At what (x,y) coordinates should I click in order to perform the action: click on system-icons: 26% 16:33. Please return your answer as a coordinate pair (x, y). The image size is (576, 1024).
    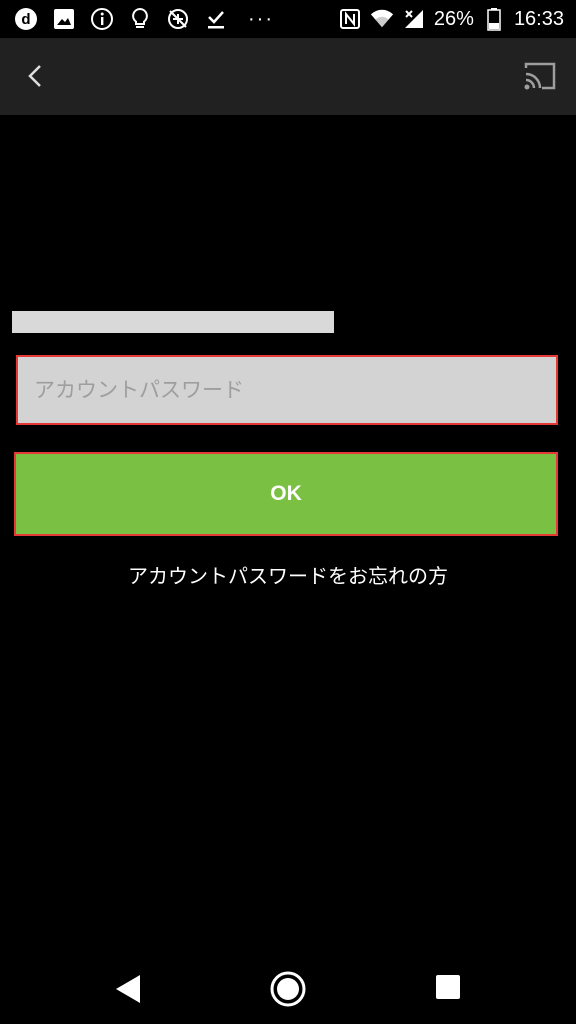
    Looking at the image, I should click on (451, 19).